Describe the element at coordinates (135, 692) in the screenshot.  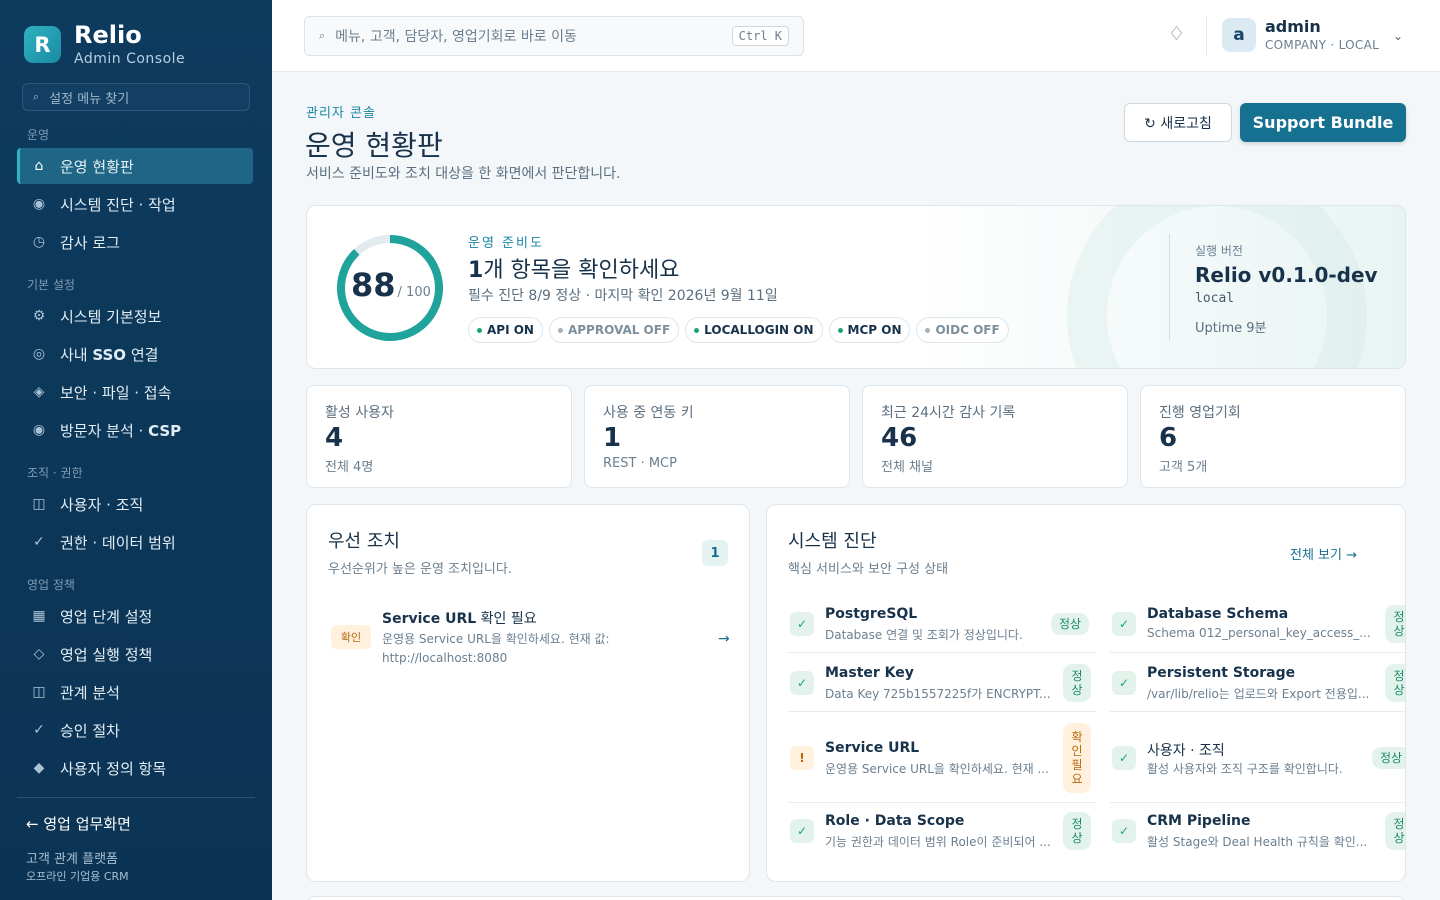
I see `sidebar-item-relations: ◫ 관계 분석` at that location.